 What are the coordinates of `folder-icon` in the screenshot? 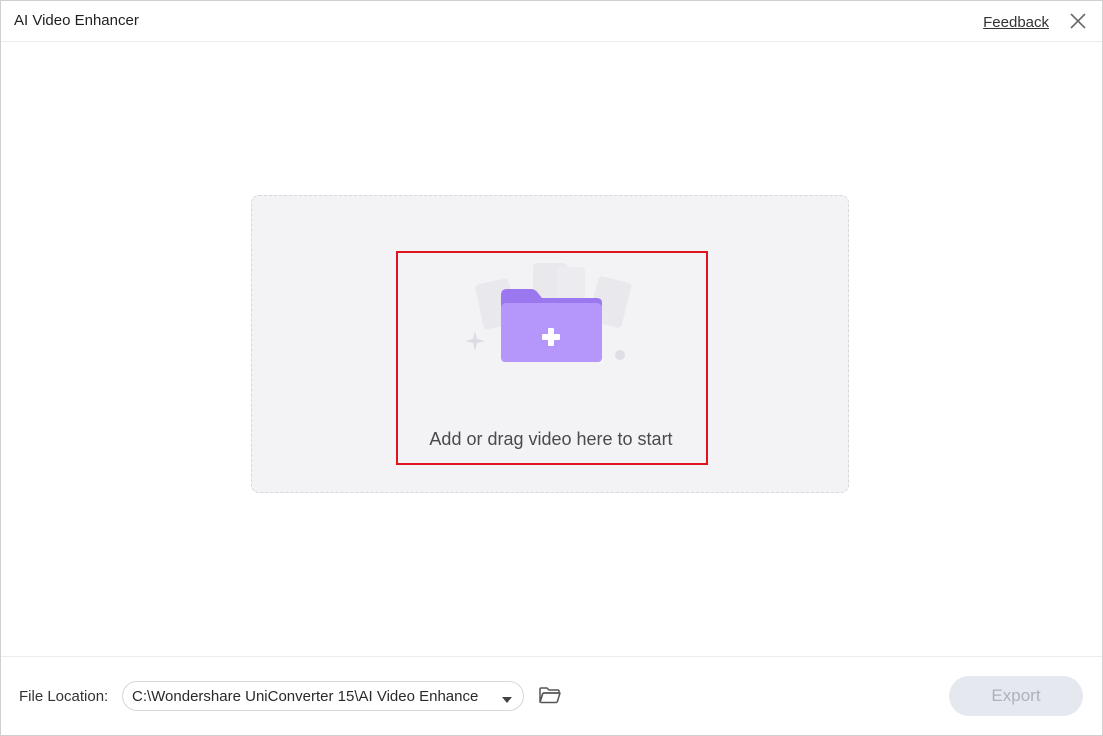 It's located at (550, 696).